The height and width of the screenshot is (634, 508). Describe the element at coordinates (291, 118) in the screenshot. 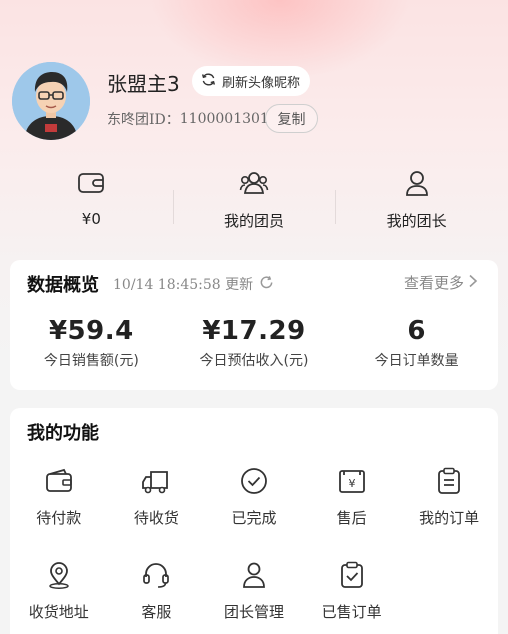

I see `copy-id-button: 复制` at that location.